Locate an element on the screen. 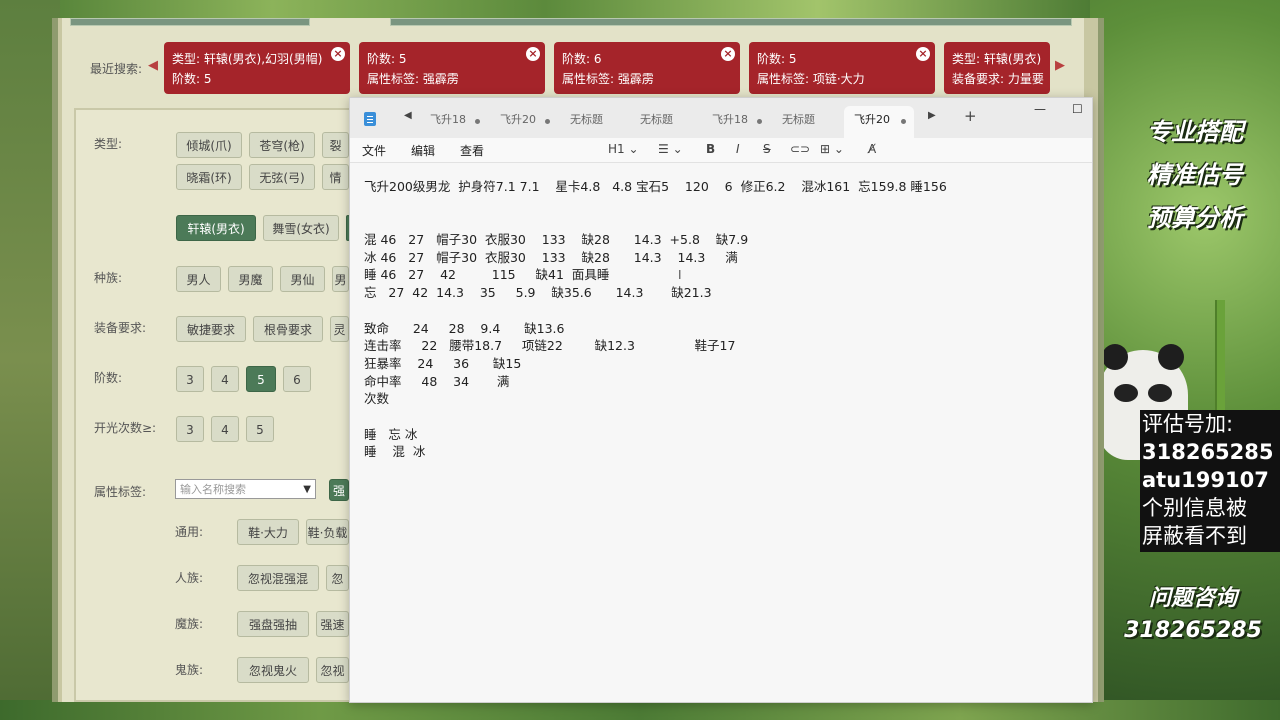 This screenshot has height=720, width=1280. italic-icon: I is located at coordinates (738, 149).